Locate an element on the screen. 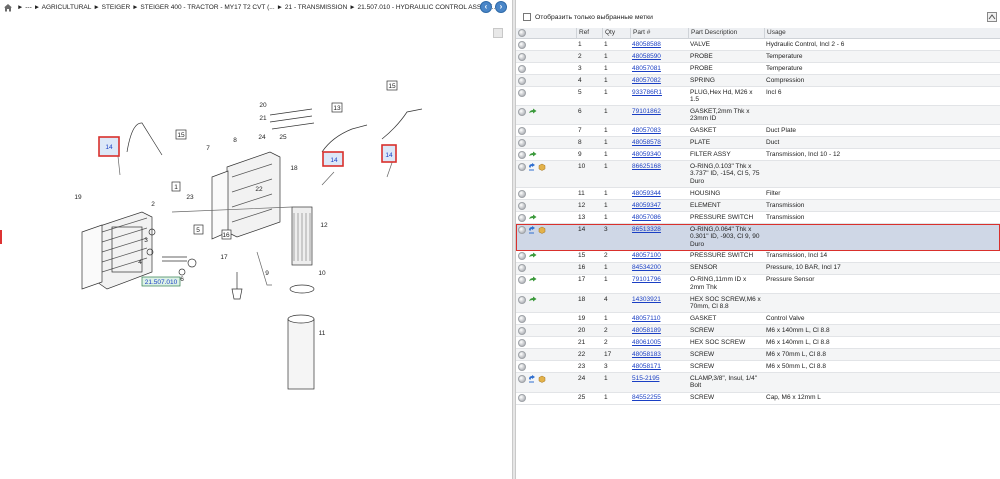  callout-14-b: 14 is located at coordinates (334, 160).